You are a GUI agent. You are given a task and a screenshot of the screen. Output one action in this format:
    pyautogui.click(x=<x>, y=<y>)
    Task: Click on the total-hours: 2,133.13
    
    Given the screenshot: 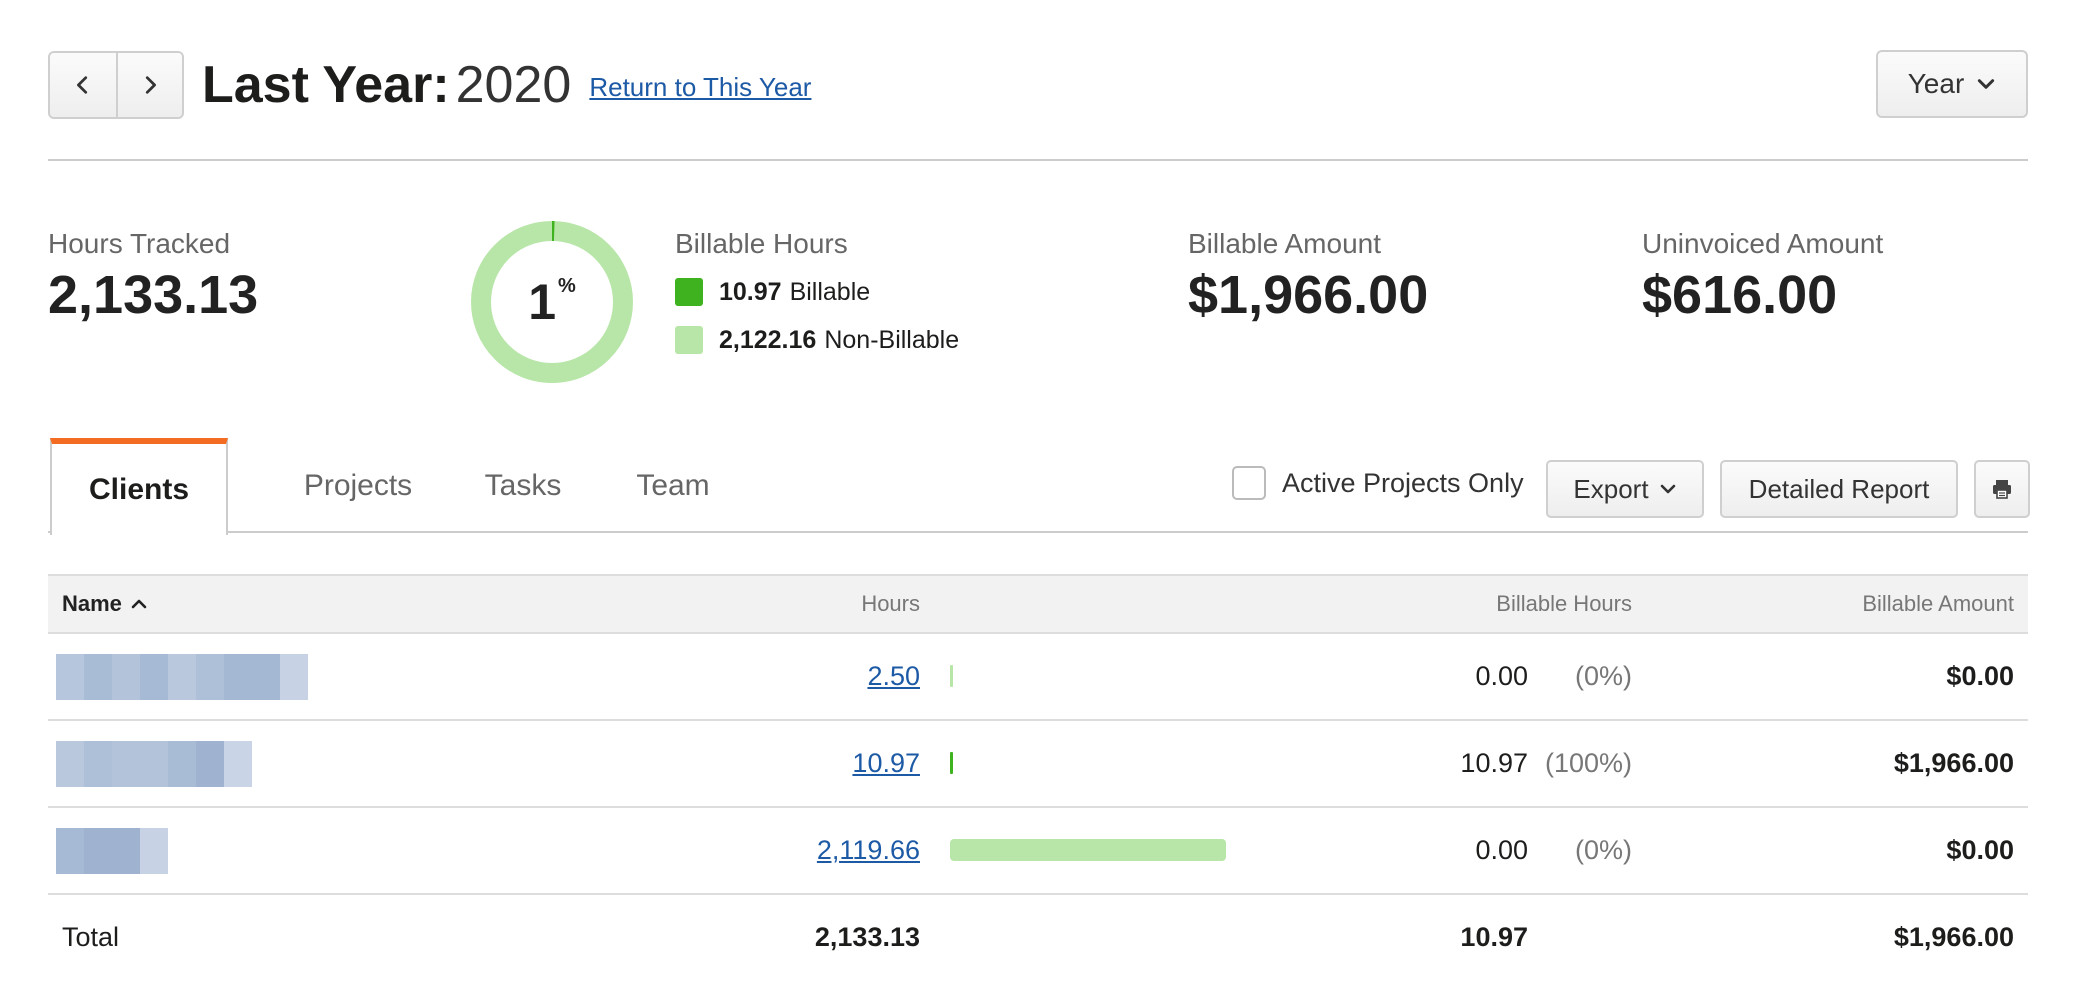 What is the action you would take?
    pyautogui.click(x=867, y=937)
    